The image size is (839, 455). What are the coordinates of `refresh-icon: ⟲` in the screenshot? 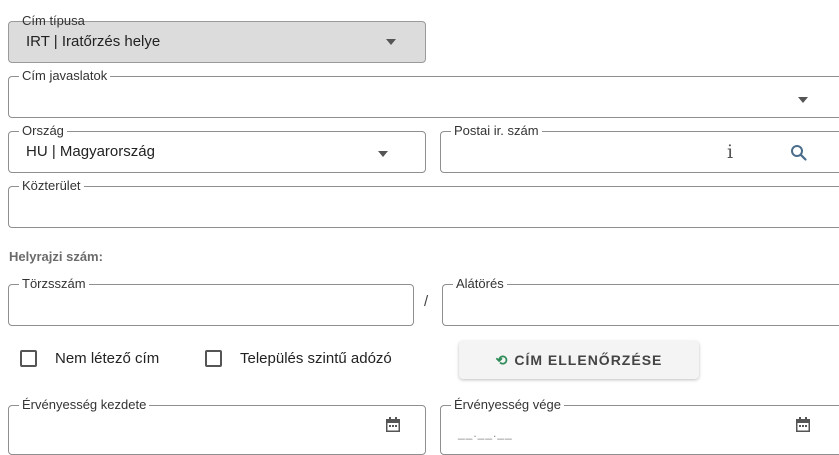 It's located at (502, 359).